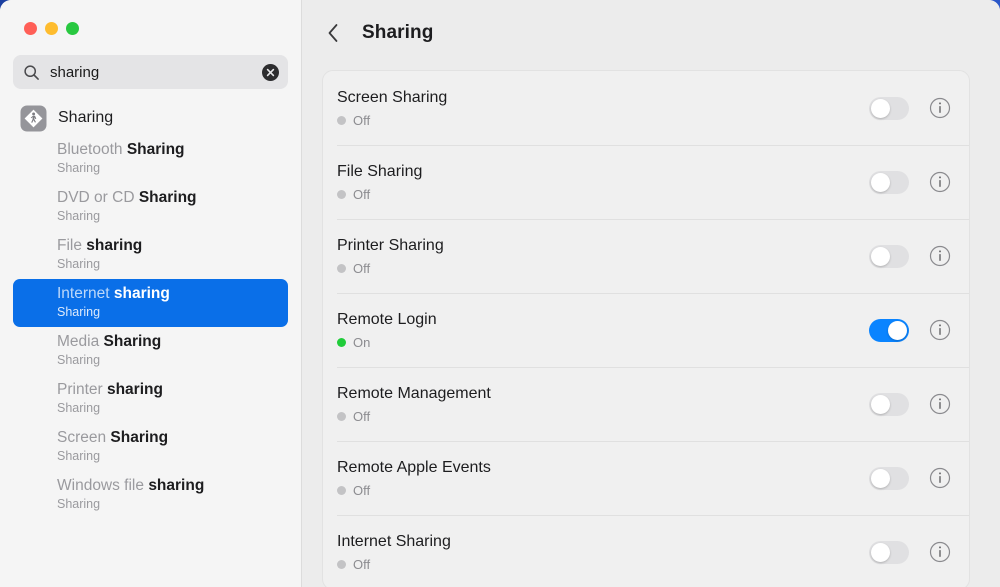  Describe the element at coordinates (172, 246) in the screenshot. I see `search-result-title: File sharing` at that location.